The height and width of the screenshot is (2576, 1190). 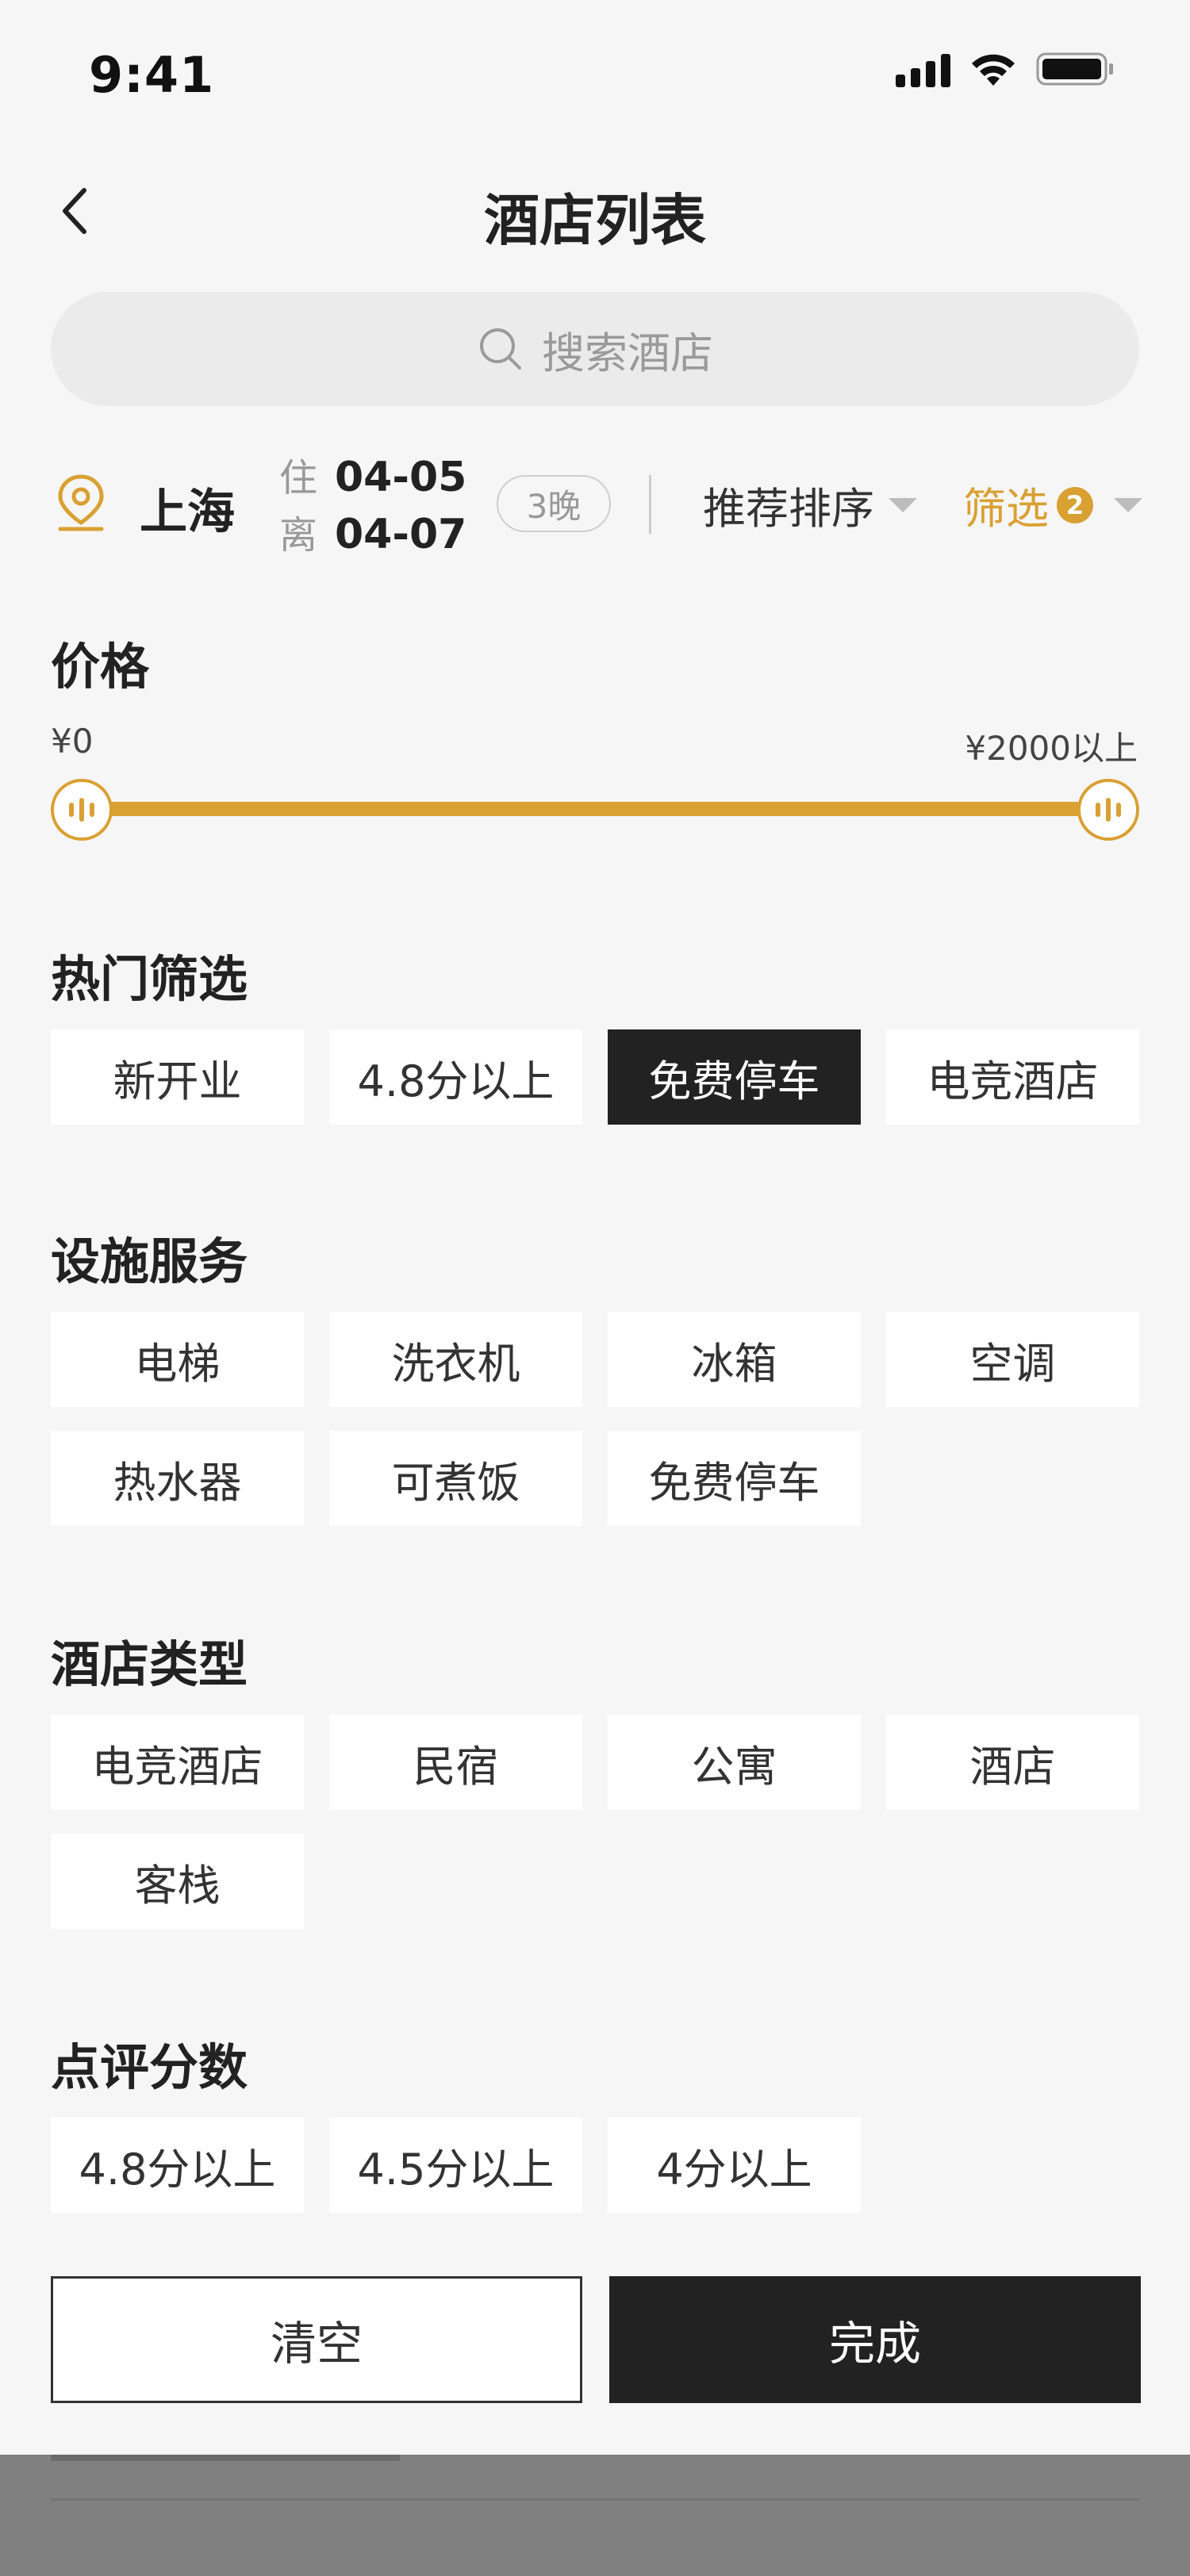 I want to click on date-selector: 住 04-05 离 04-07, so click(x=372, y=504).